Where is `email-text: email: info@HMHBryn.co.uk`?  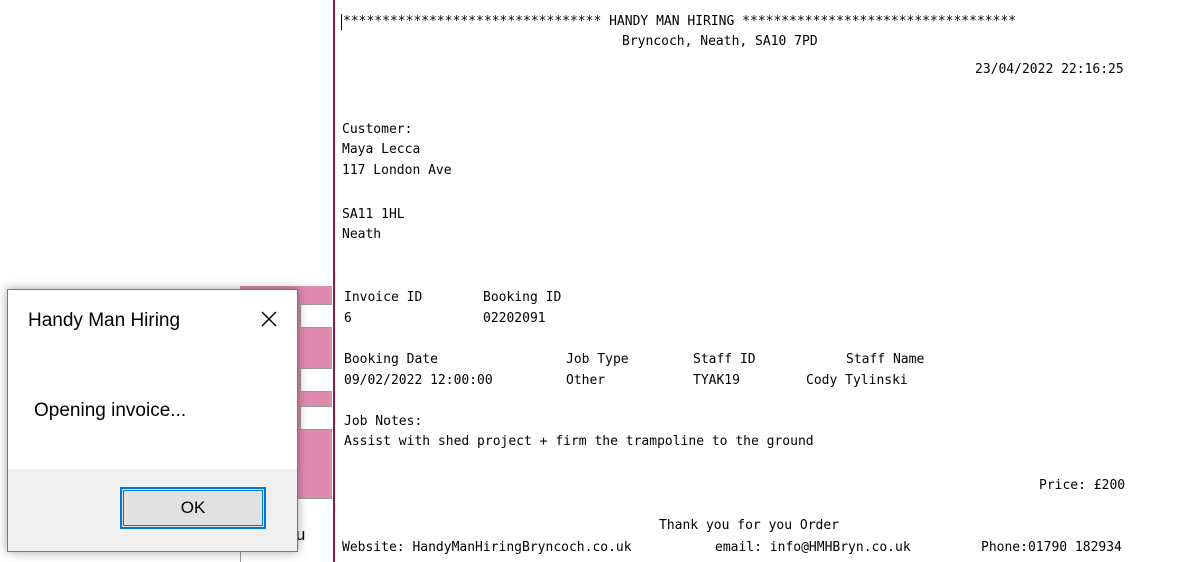 email-text: email: info@HMHBryn.co.uk is located at coordinates (813, 547).